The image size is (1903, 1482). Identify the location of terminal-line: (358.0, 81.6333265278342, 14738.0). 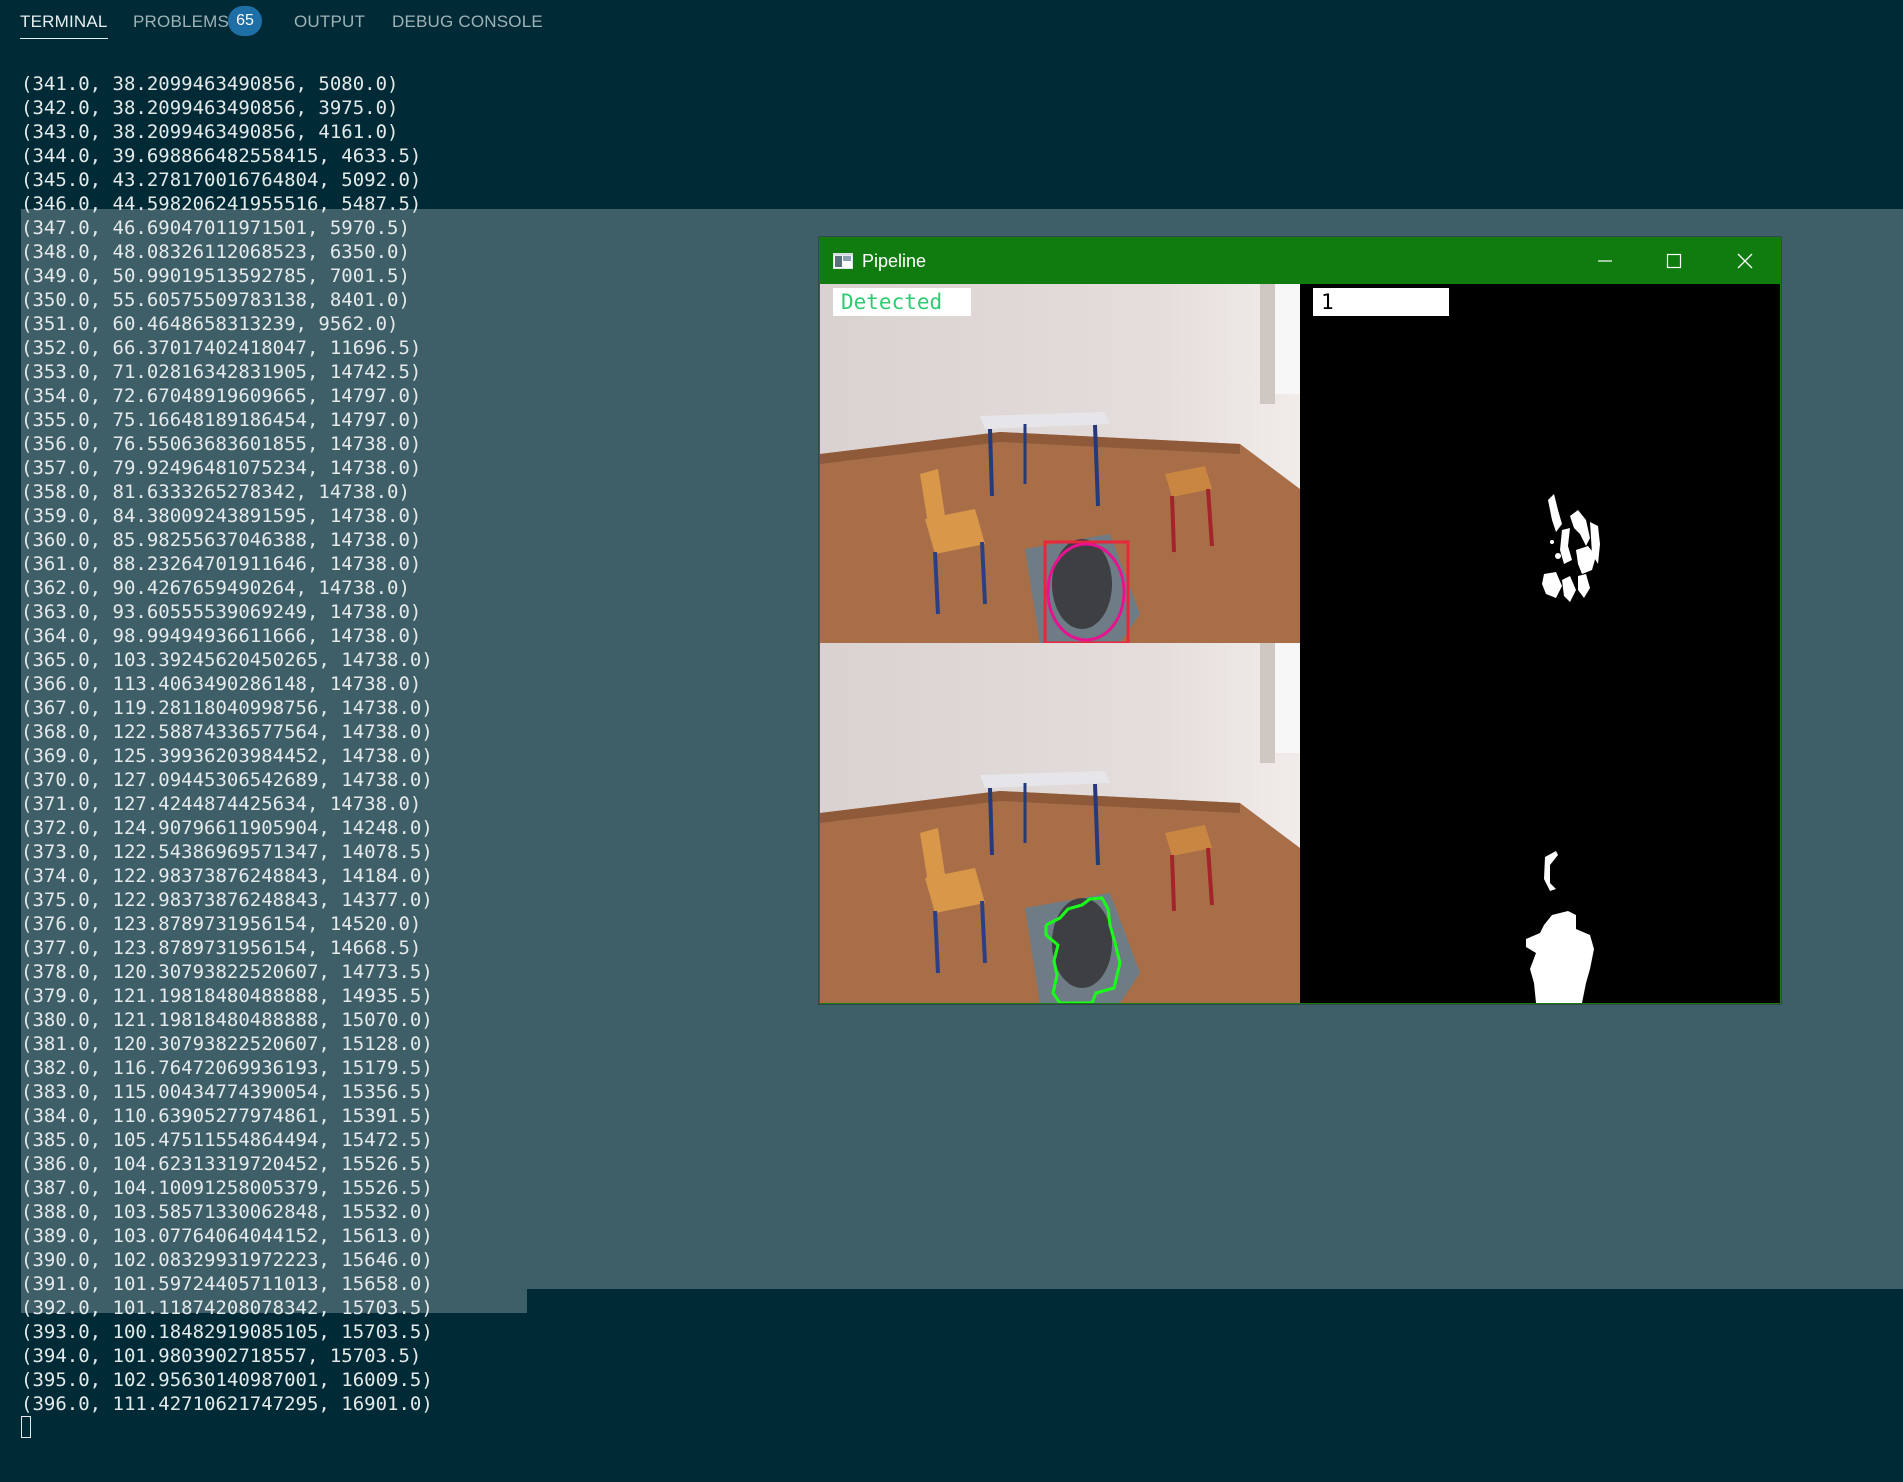
(215, 492).